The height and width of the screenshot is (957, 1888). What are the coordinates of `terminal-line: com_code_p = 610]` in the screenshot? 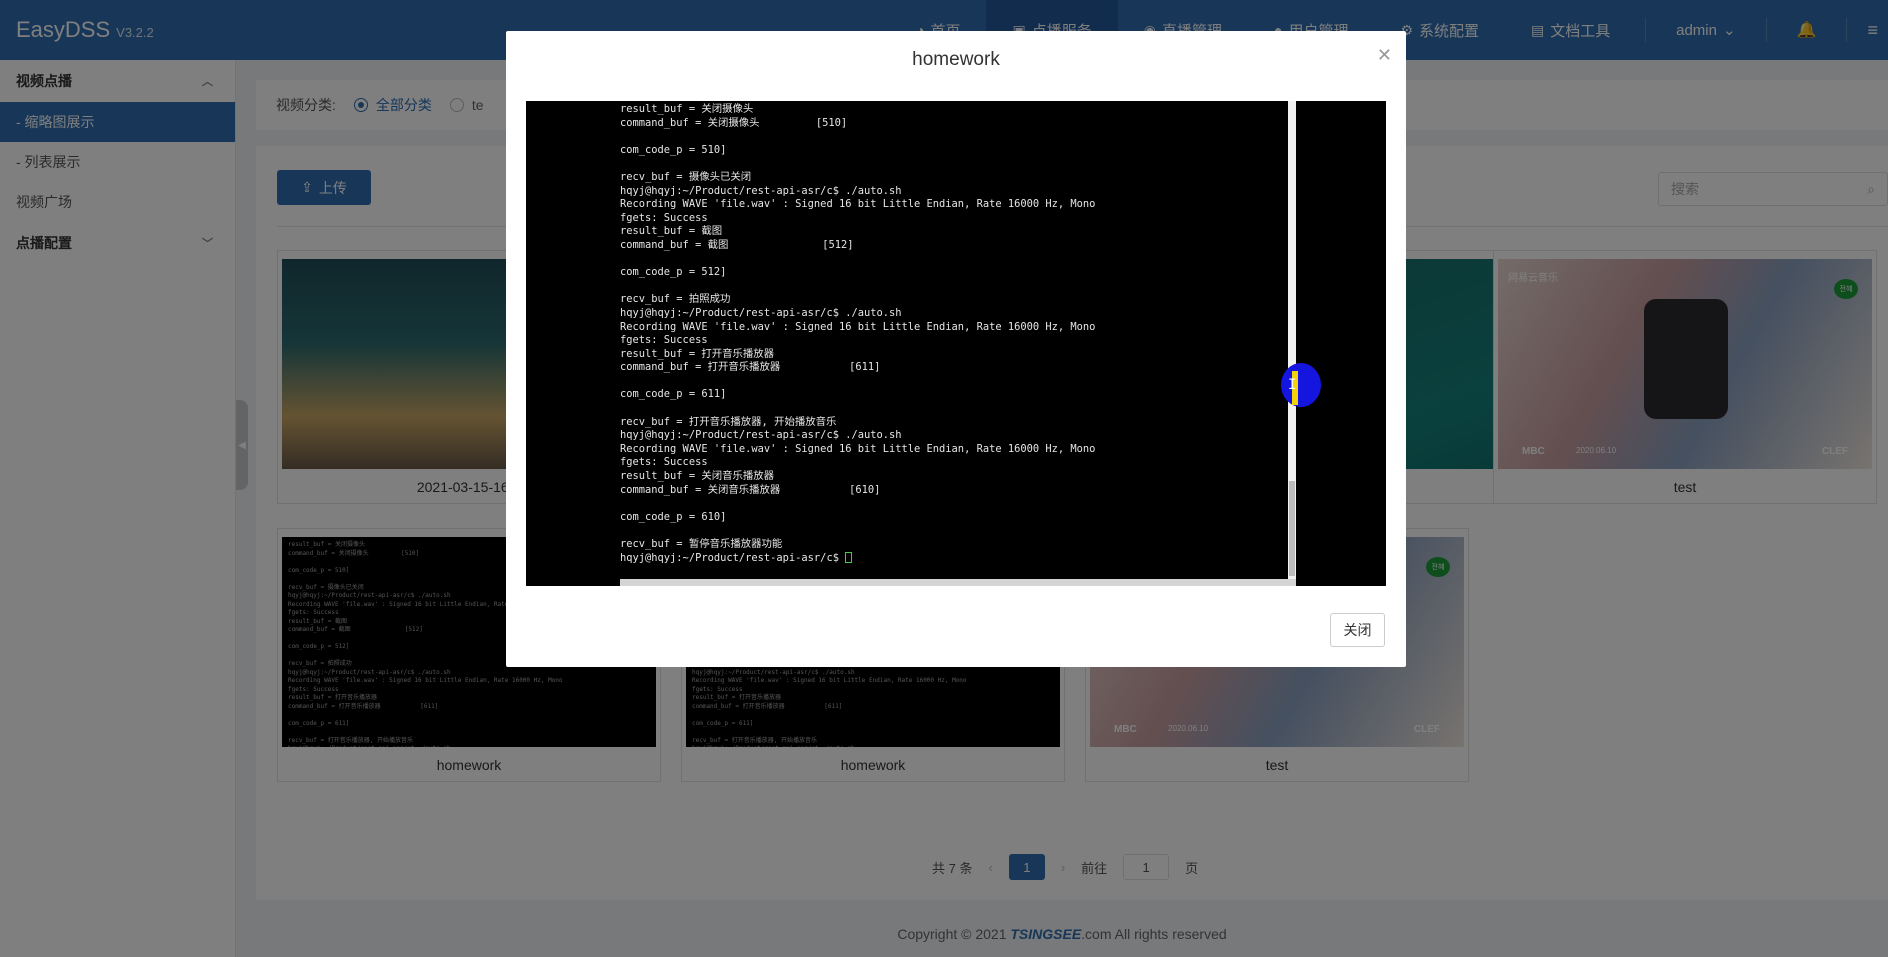 It's located at (673, 516).